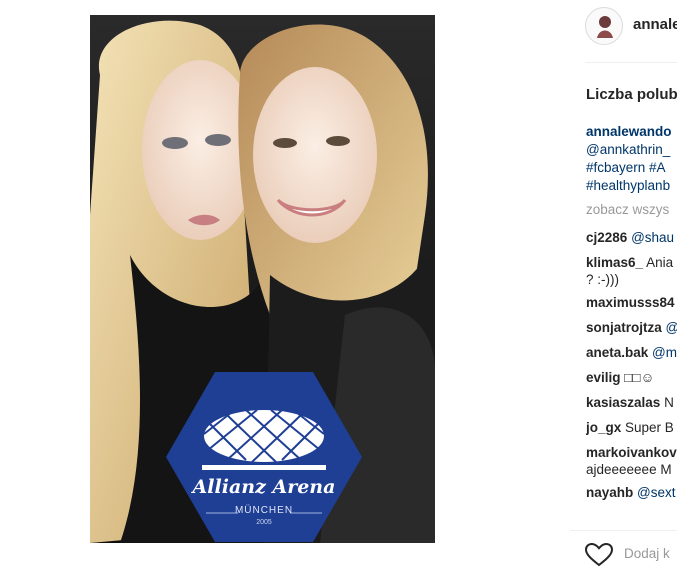 The height and width of the screenshot is (572, 677). I want to click on comment-username: jo_gx, so click(603, 427).